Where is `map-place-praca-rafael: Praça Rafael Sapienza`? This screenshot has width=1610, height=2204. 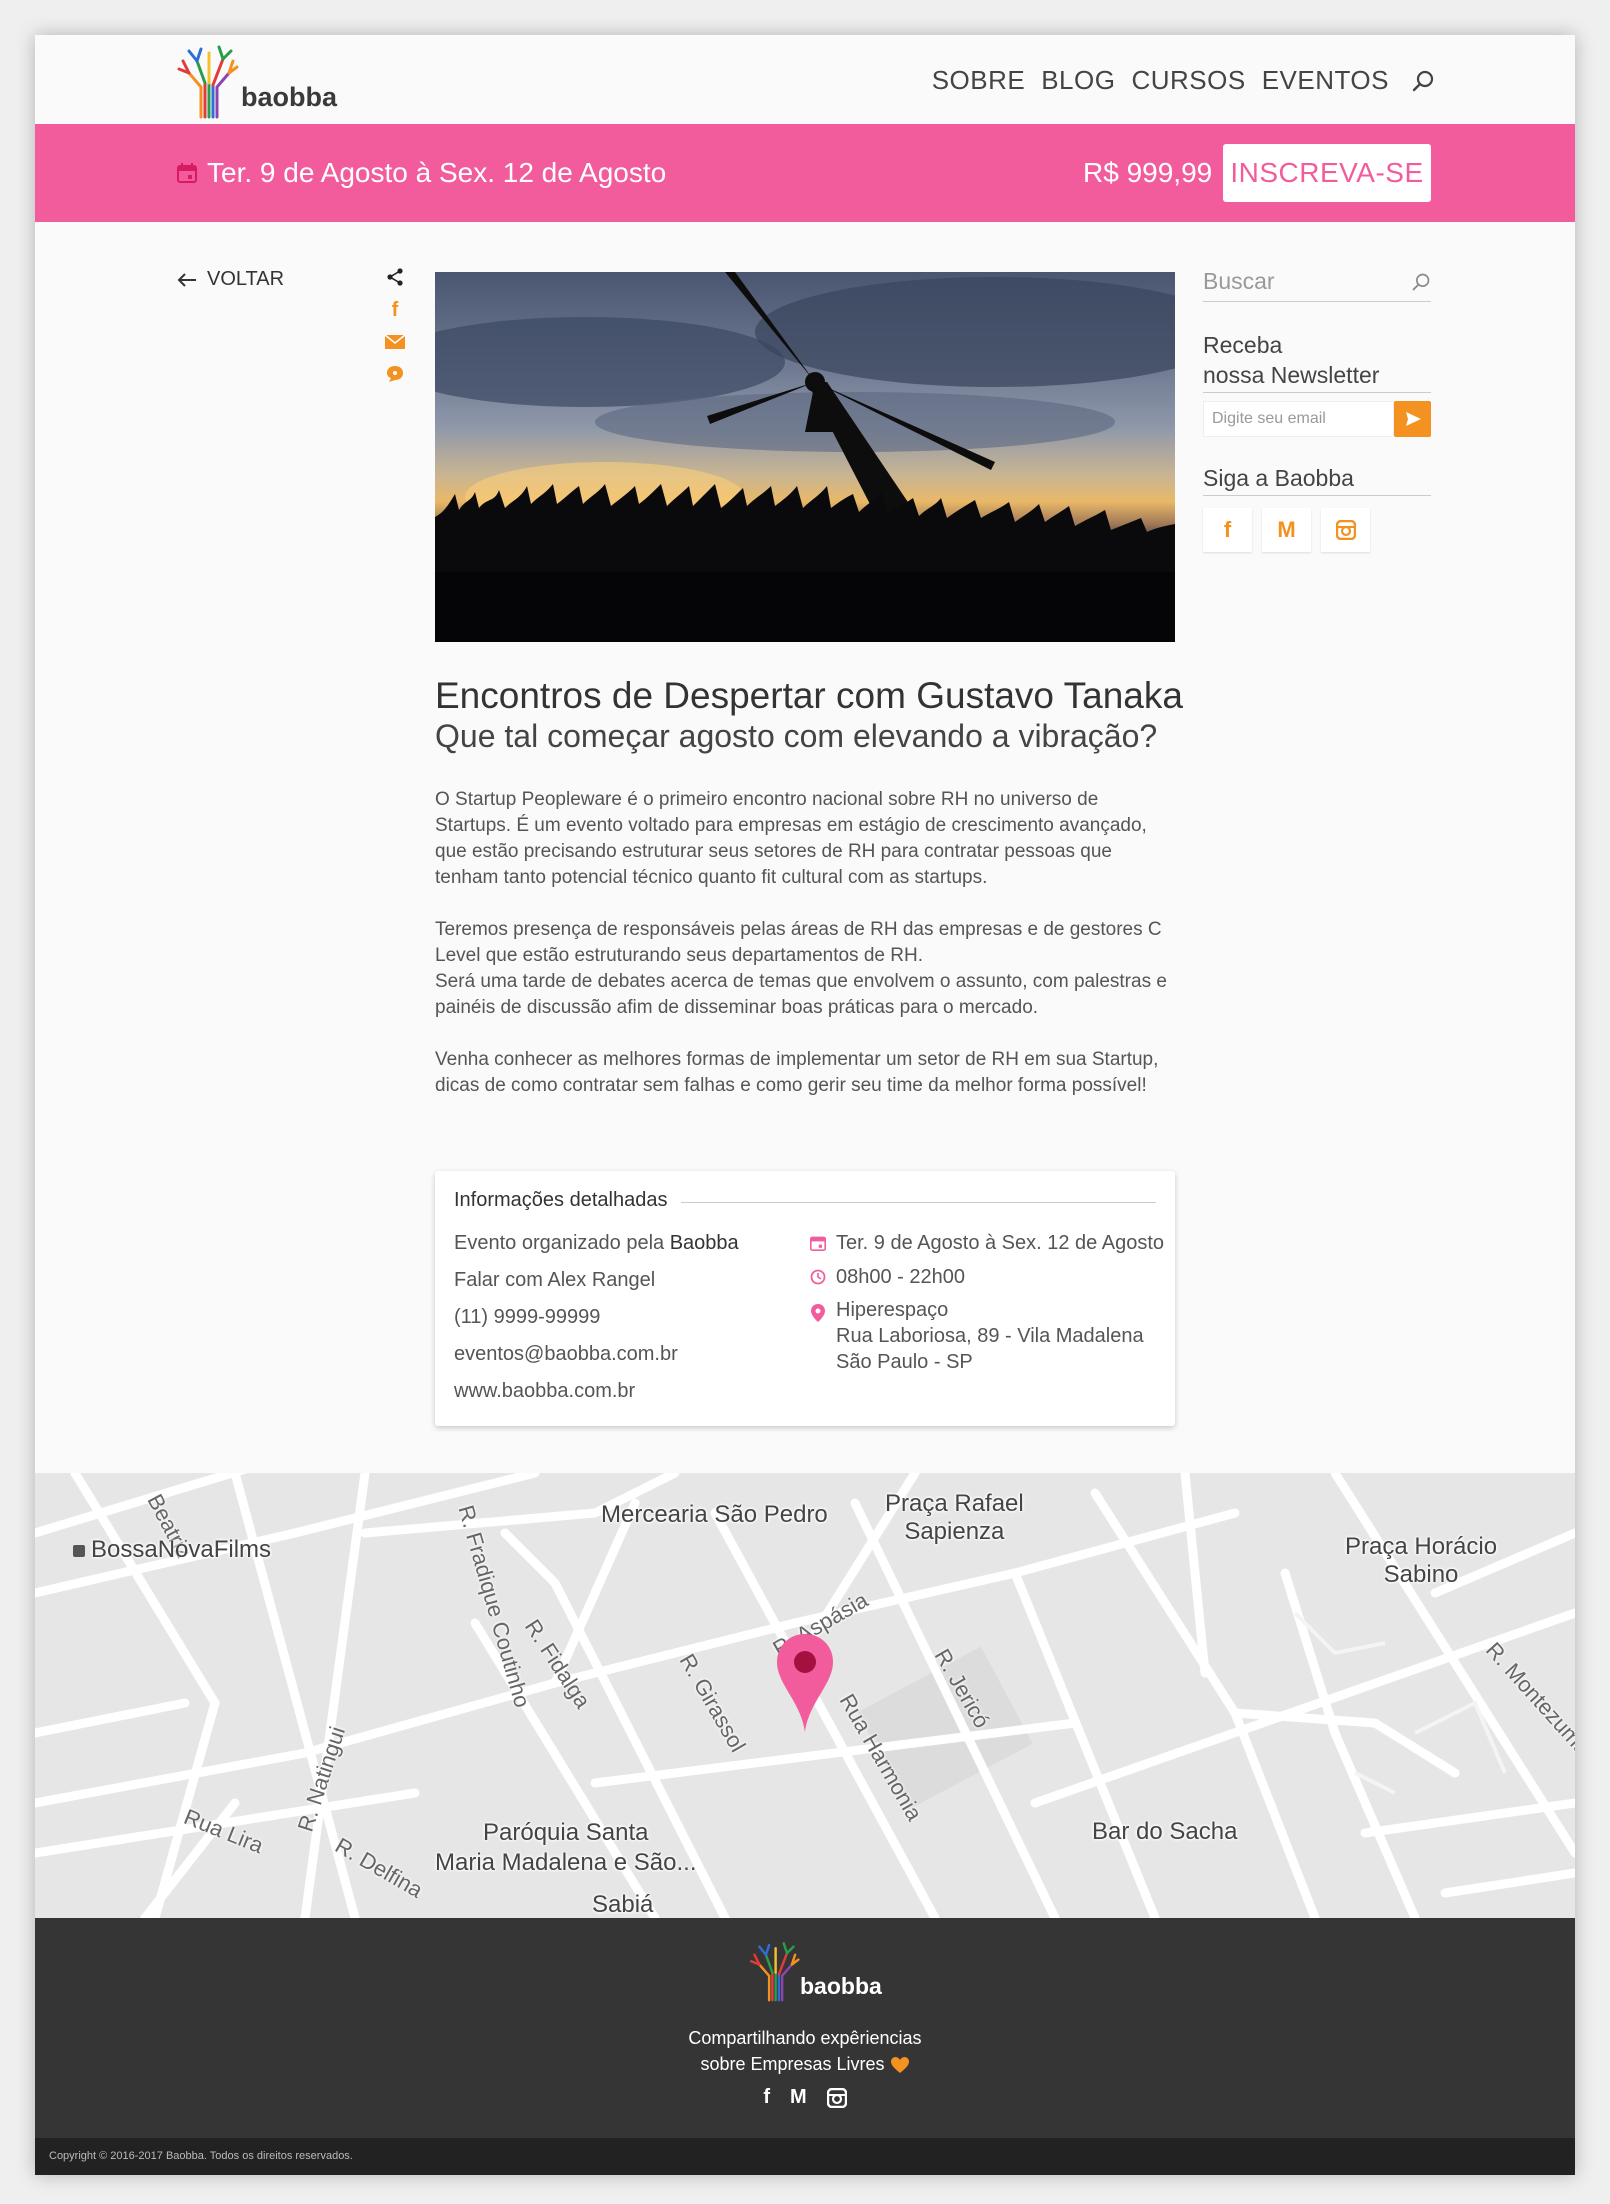
map-place-praca-rafael: Praça Rafael Sapienza is located at coordinates (954, 1518).